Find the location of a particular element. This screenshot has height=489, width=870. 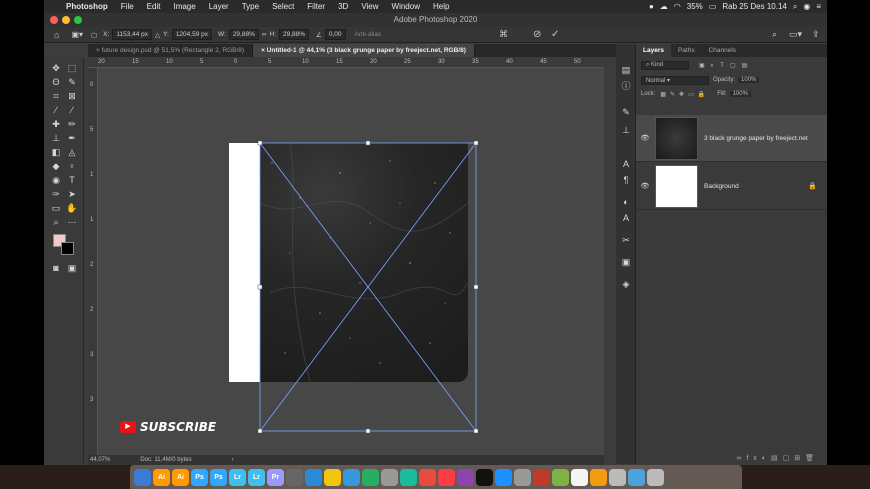

menu-image: Image is located at coordinates (184, 6).